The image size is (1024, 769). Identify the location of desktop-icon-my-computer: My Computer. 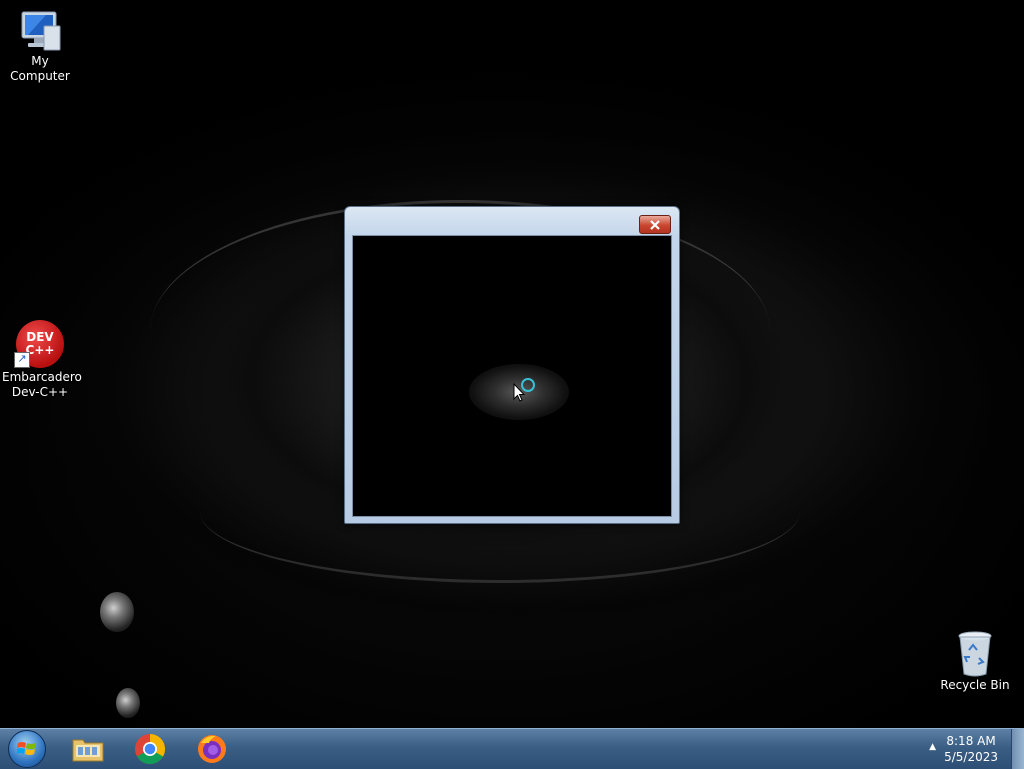
(40, 46).